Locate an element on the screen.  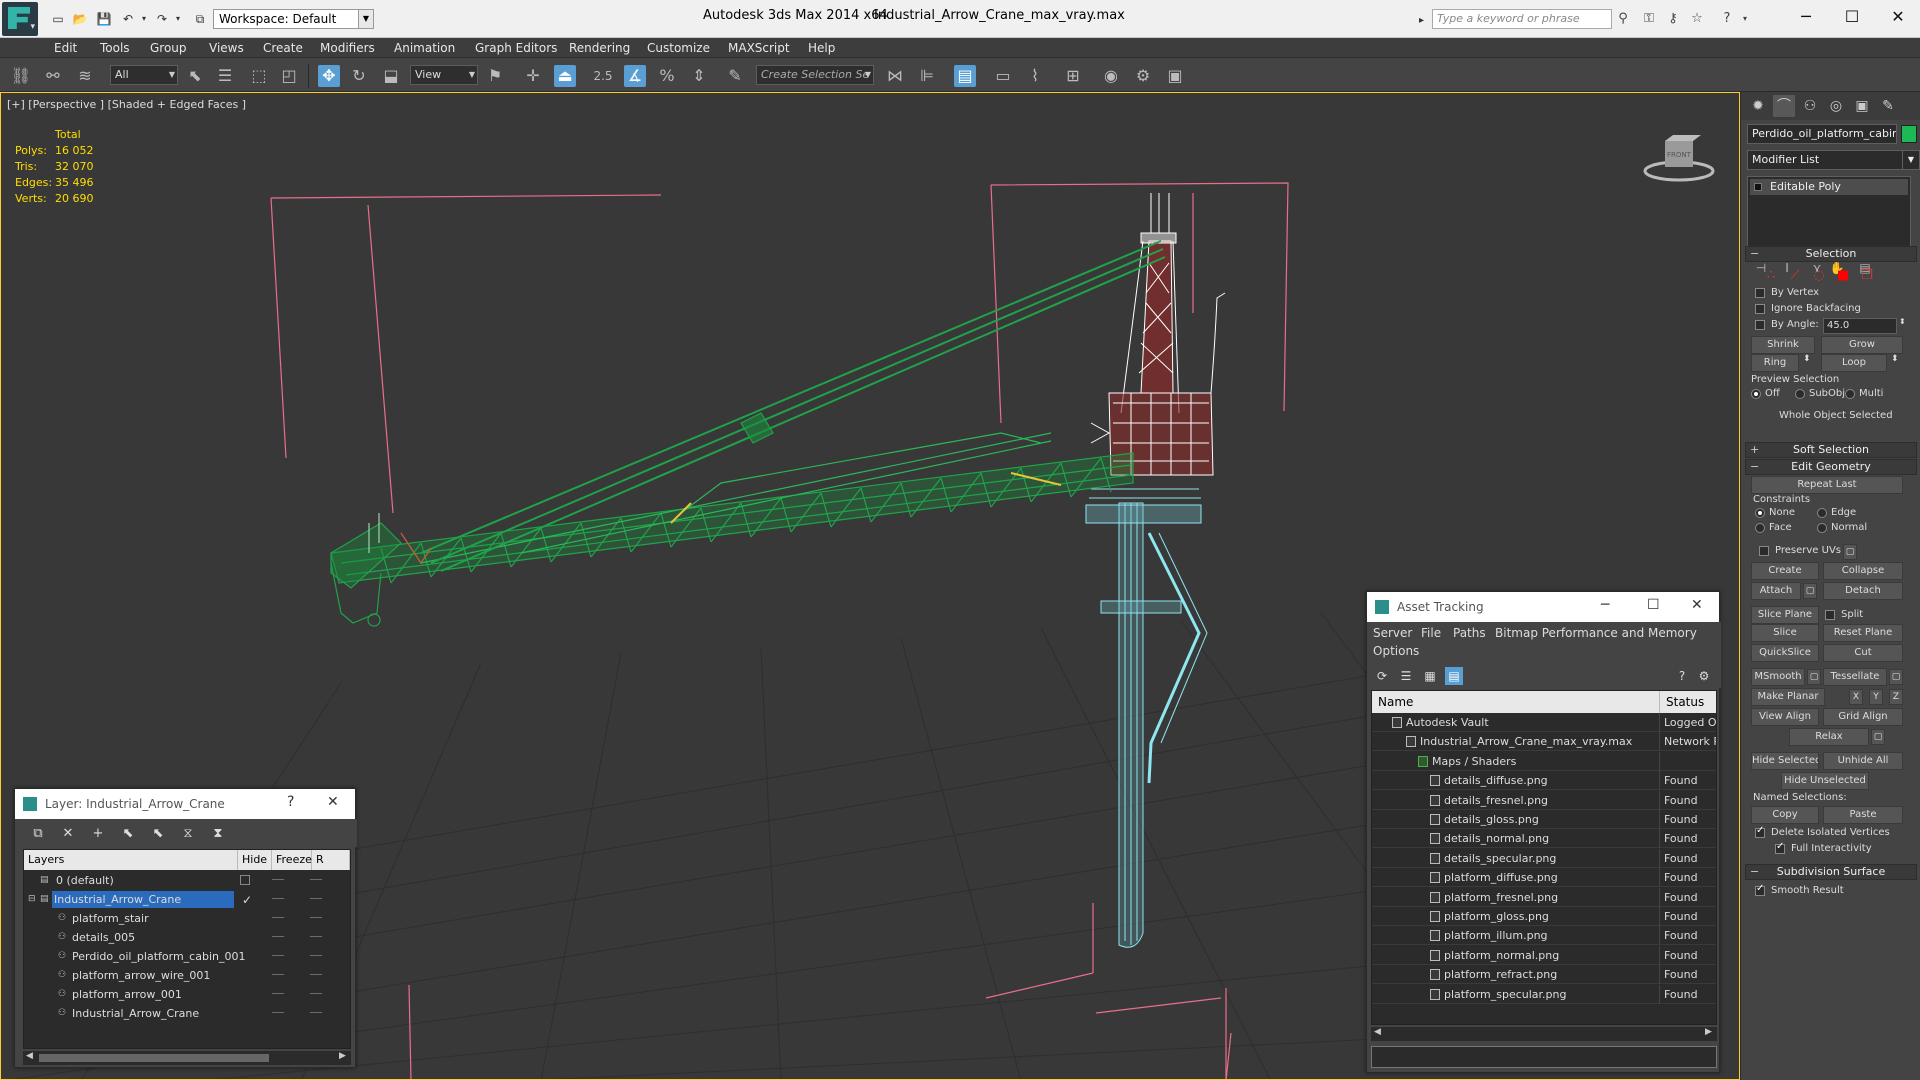
modify-tab-icon: ⌒ is located at coordinates (1784, 106).